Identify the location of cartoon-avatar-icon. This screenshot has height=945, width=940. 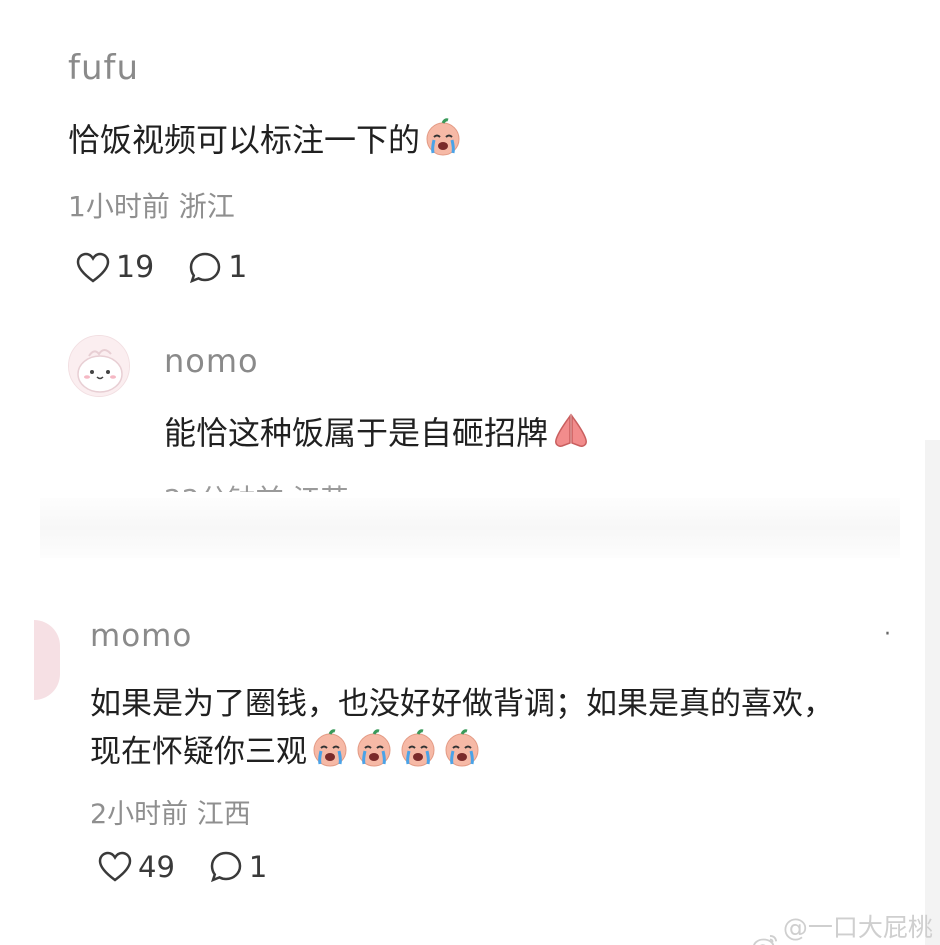
(99, 366).